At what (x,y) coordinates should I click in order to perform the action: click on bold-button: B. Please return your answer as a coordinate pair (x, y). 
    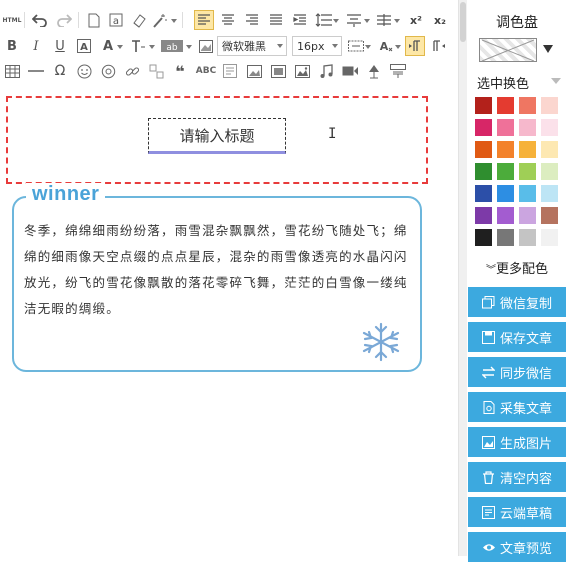
    Looking at the image, I should click on (12, 46).